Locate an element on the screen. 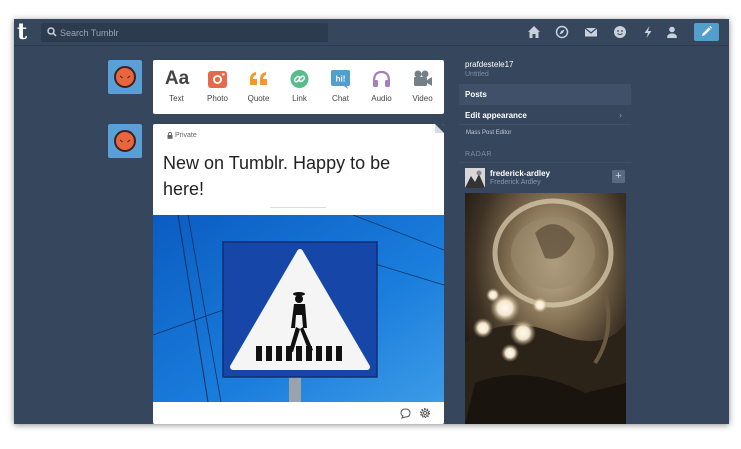 The width and height of the screenshot is (741, 449). sidebar-item-label: Posts is located at coordinates (476, 94).